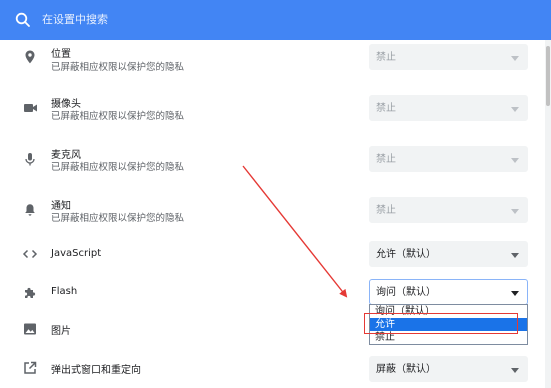 The width and height of the screenshot is (551, 388). I want to click on search-icon, so click(22, 19).